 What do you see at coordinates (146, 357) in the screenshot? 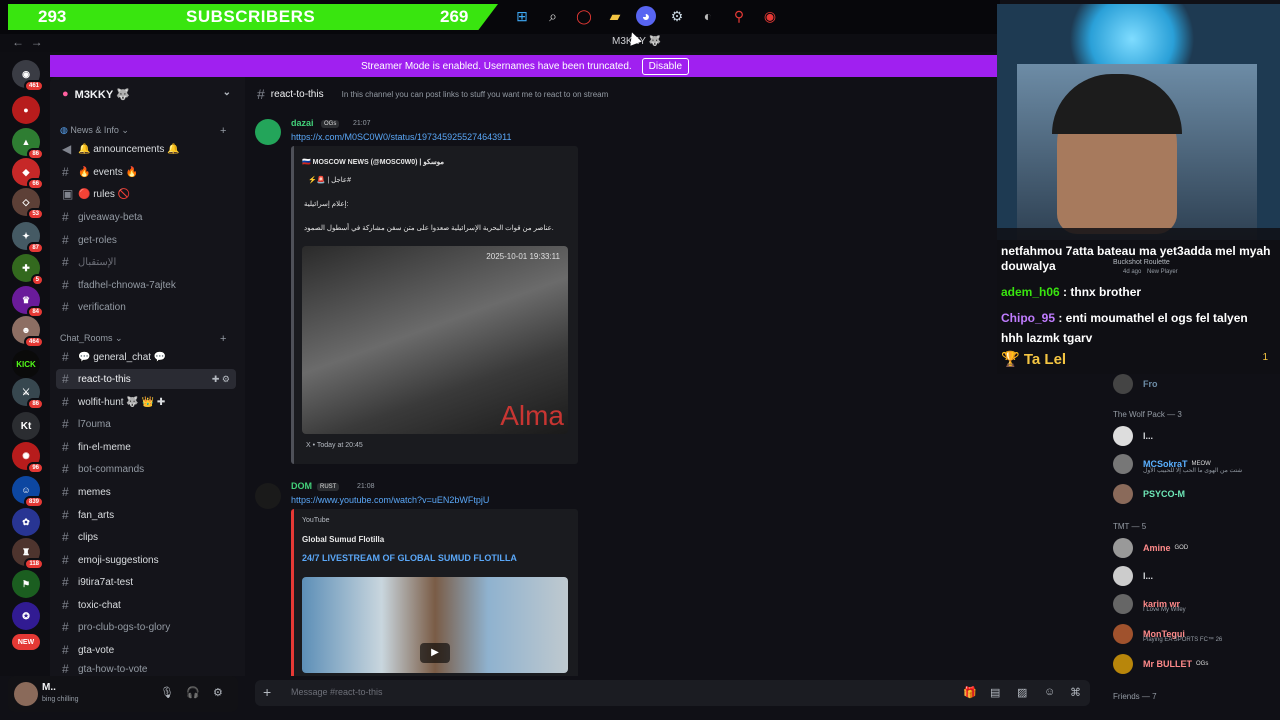
I see `channel-item: # 💬 general_chat 💬` at bounding box center [146, 357].